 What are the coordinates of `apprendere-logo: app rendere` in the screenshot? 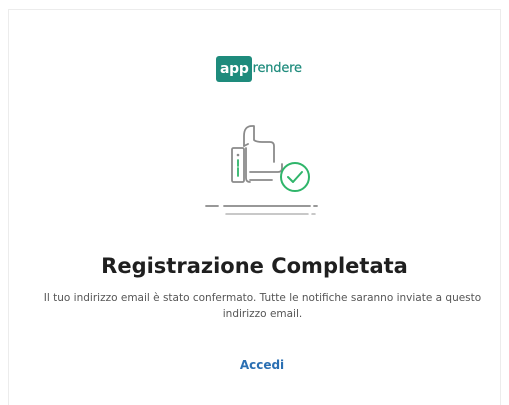 It's located at (261, 69).